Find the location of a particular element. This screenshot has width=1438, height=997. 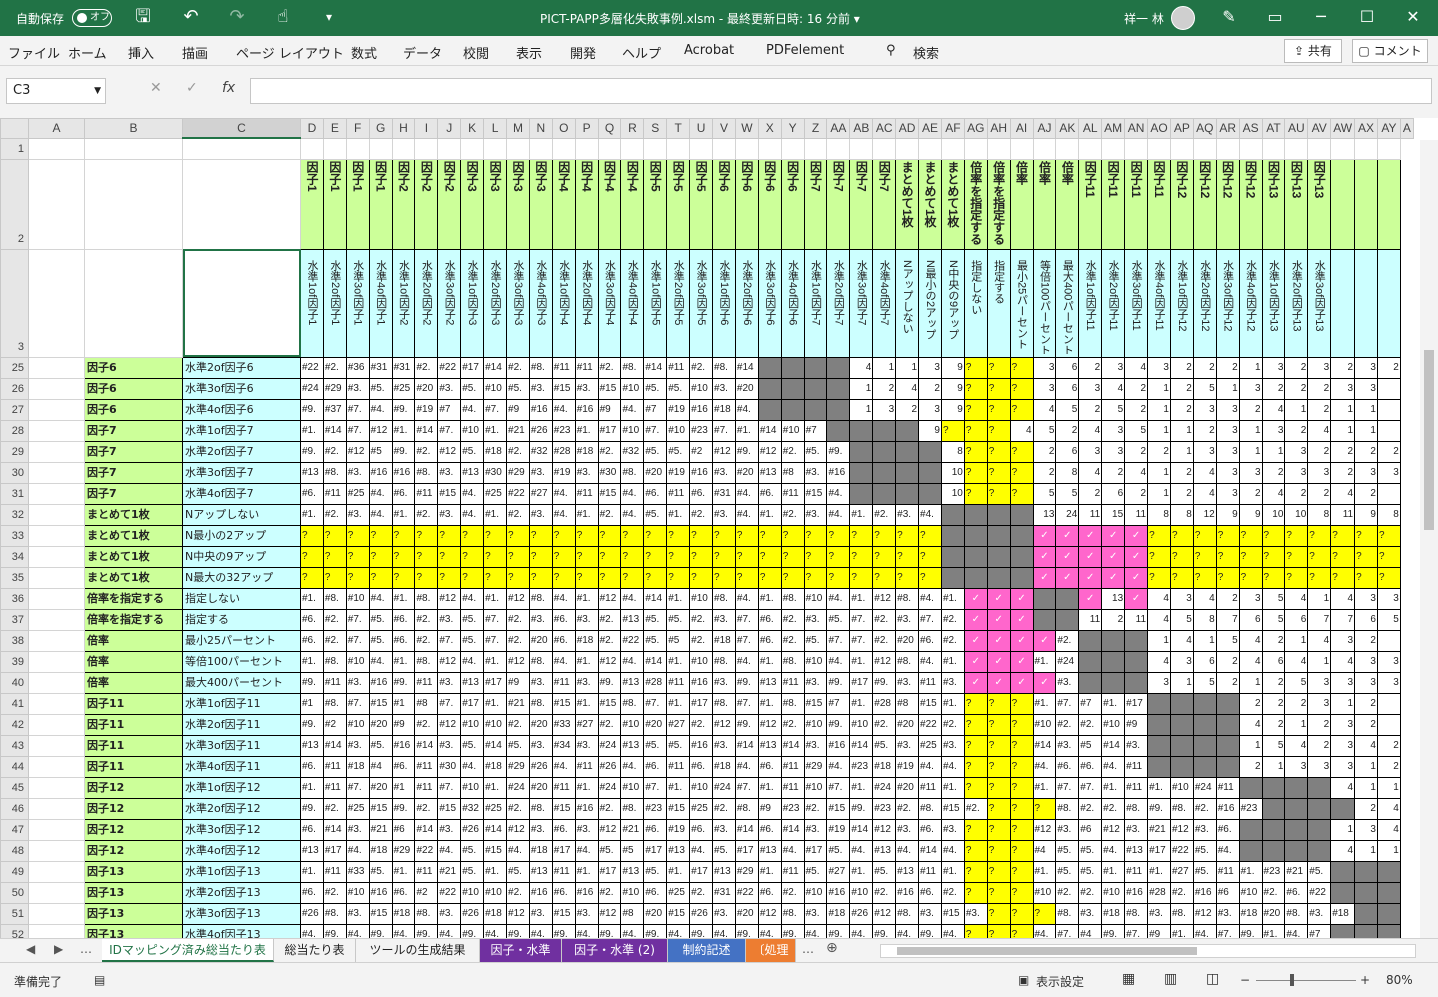

matrix-cell: #17 is located at coordinates (701, 871).